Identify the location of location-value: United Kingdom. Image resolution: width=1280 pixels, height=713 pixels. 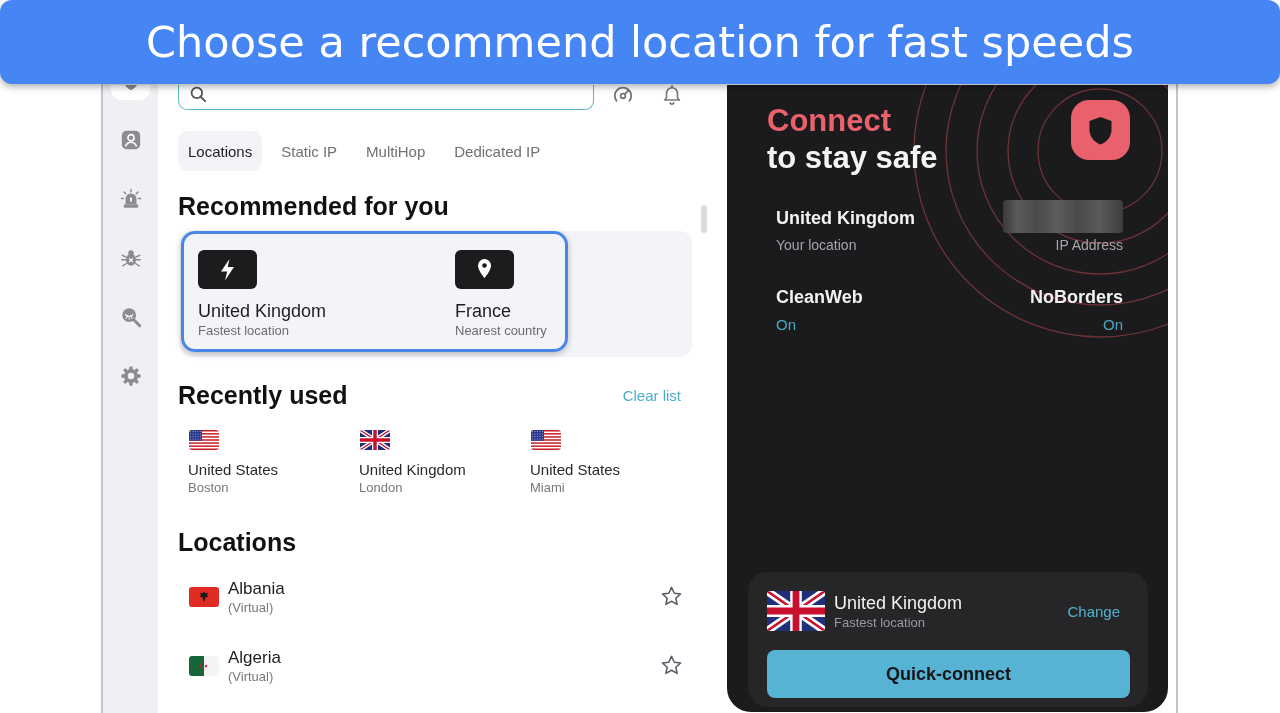
(845, 218).